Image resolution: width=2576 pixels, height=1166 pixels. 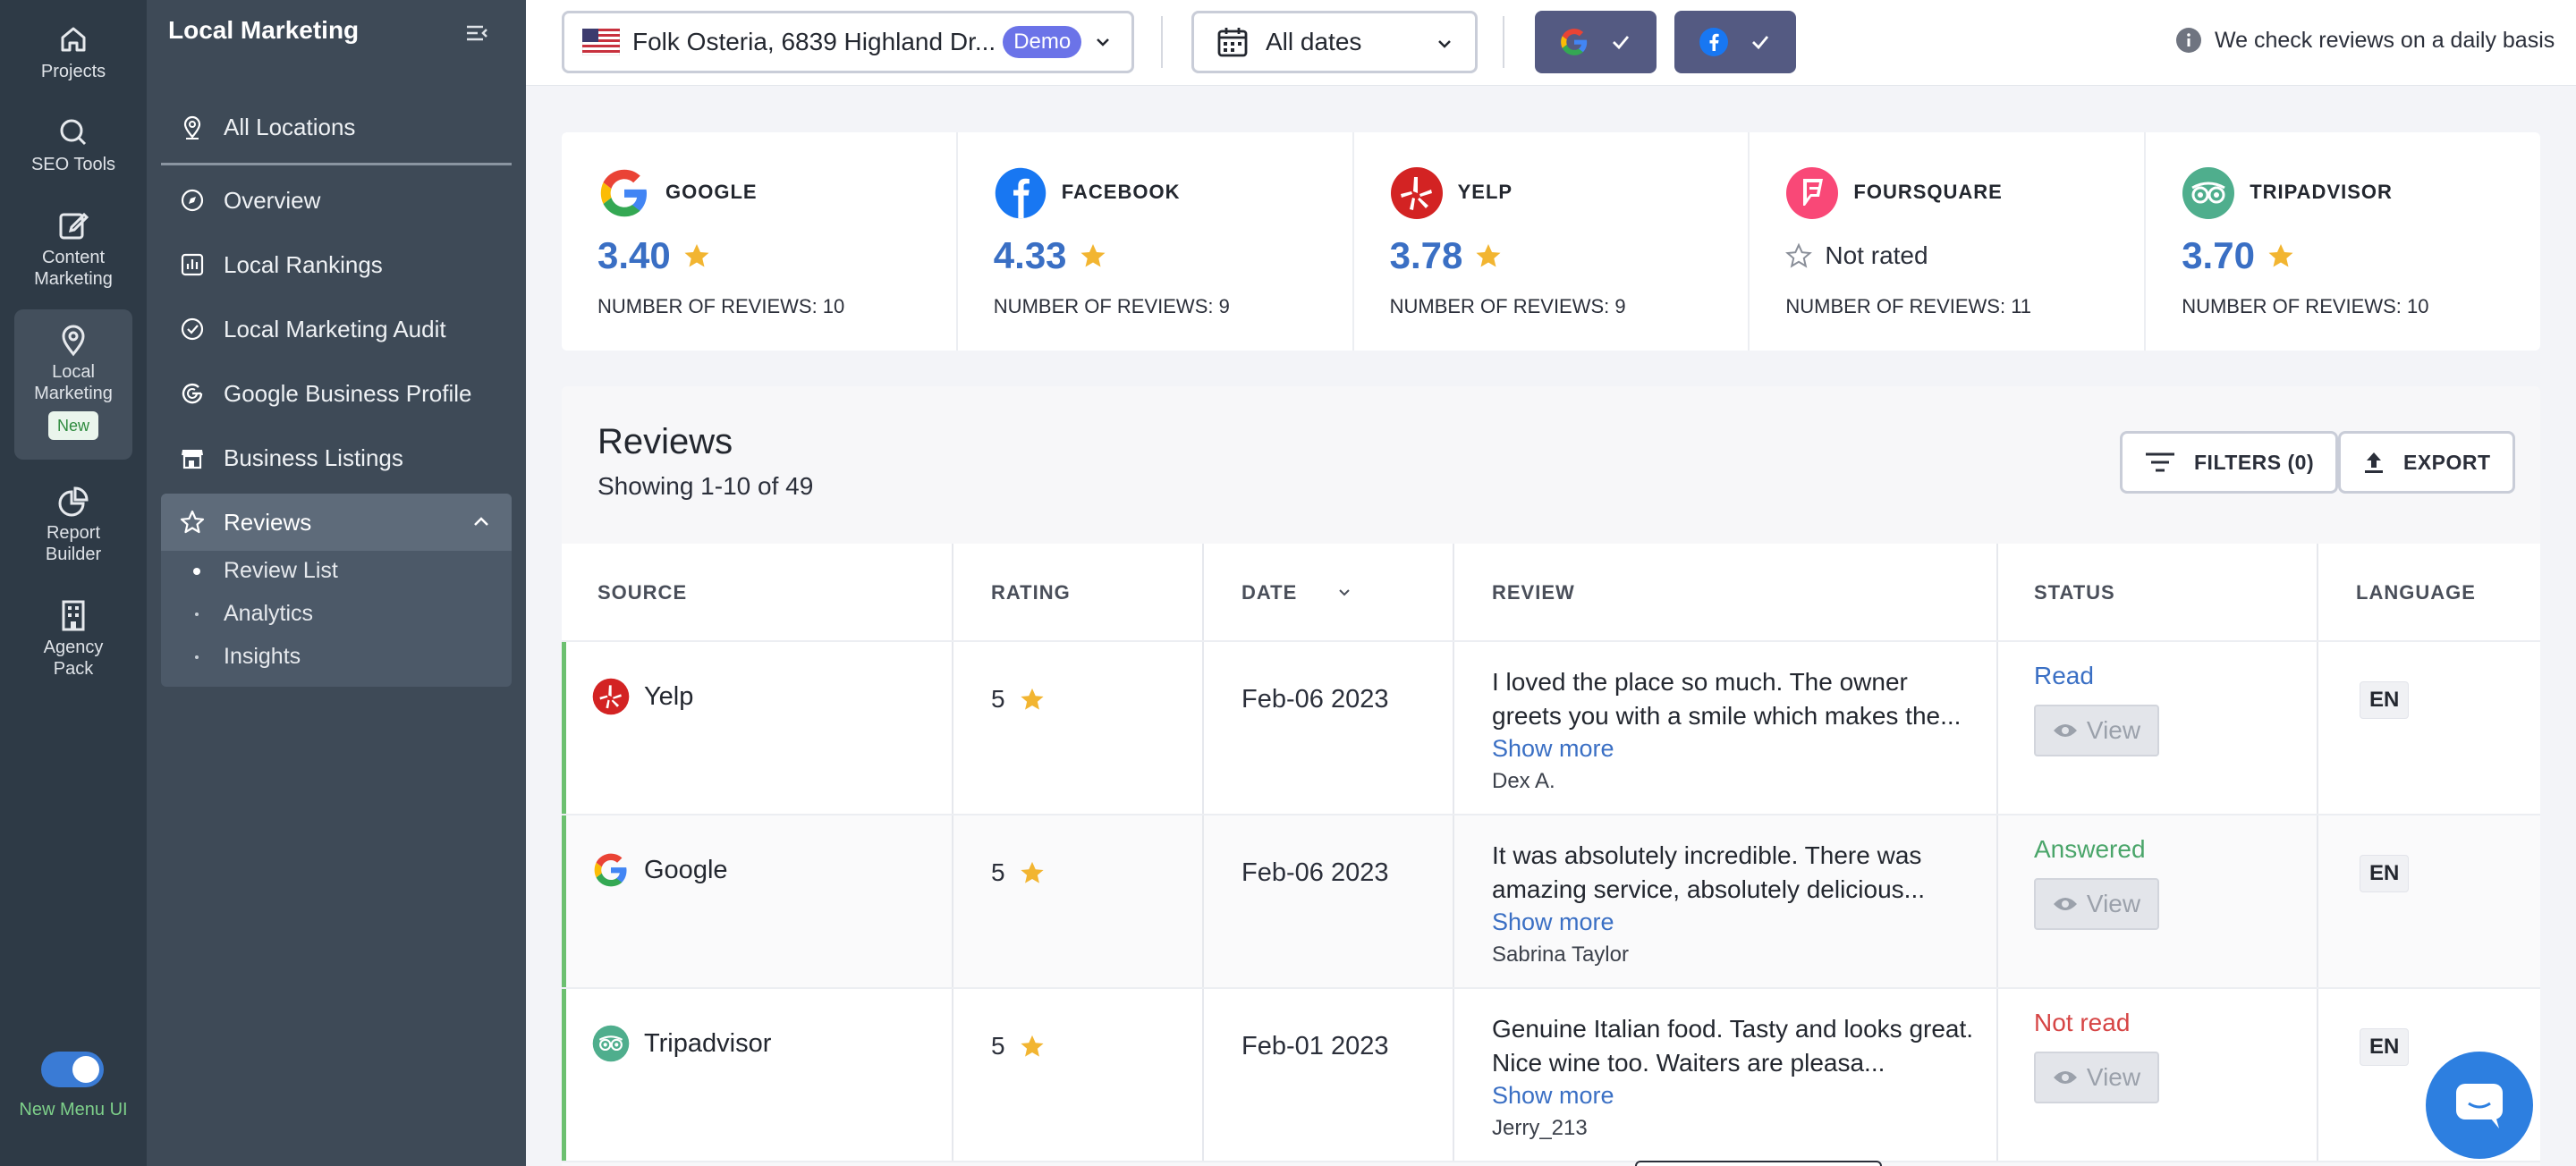 What do you see at coordinates (611, 1043) in the screenshot?
I see `tripadvisor-logo-icon` at bounding box center [611, 1043].